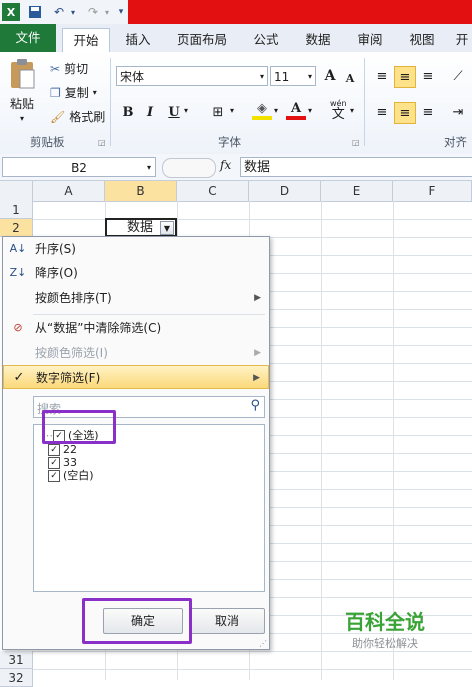 The image size is (472, 687). What do you see at coordinates (232, 110) in the screenshot?
I see `borders-dropdown-icon: ▾` at bounding box center [232, 110].